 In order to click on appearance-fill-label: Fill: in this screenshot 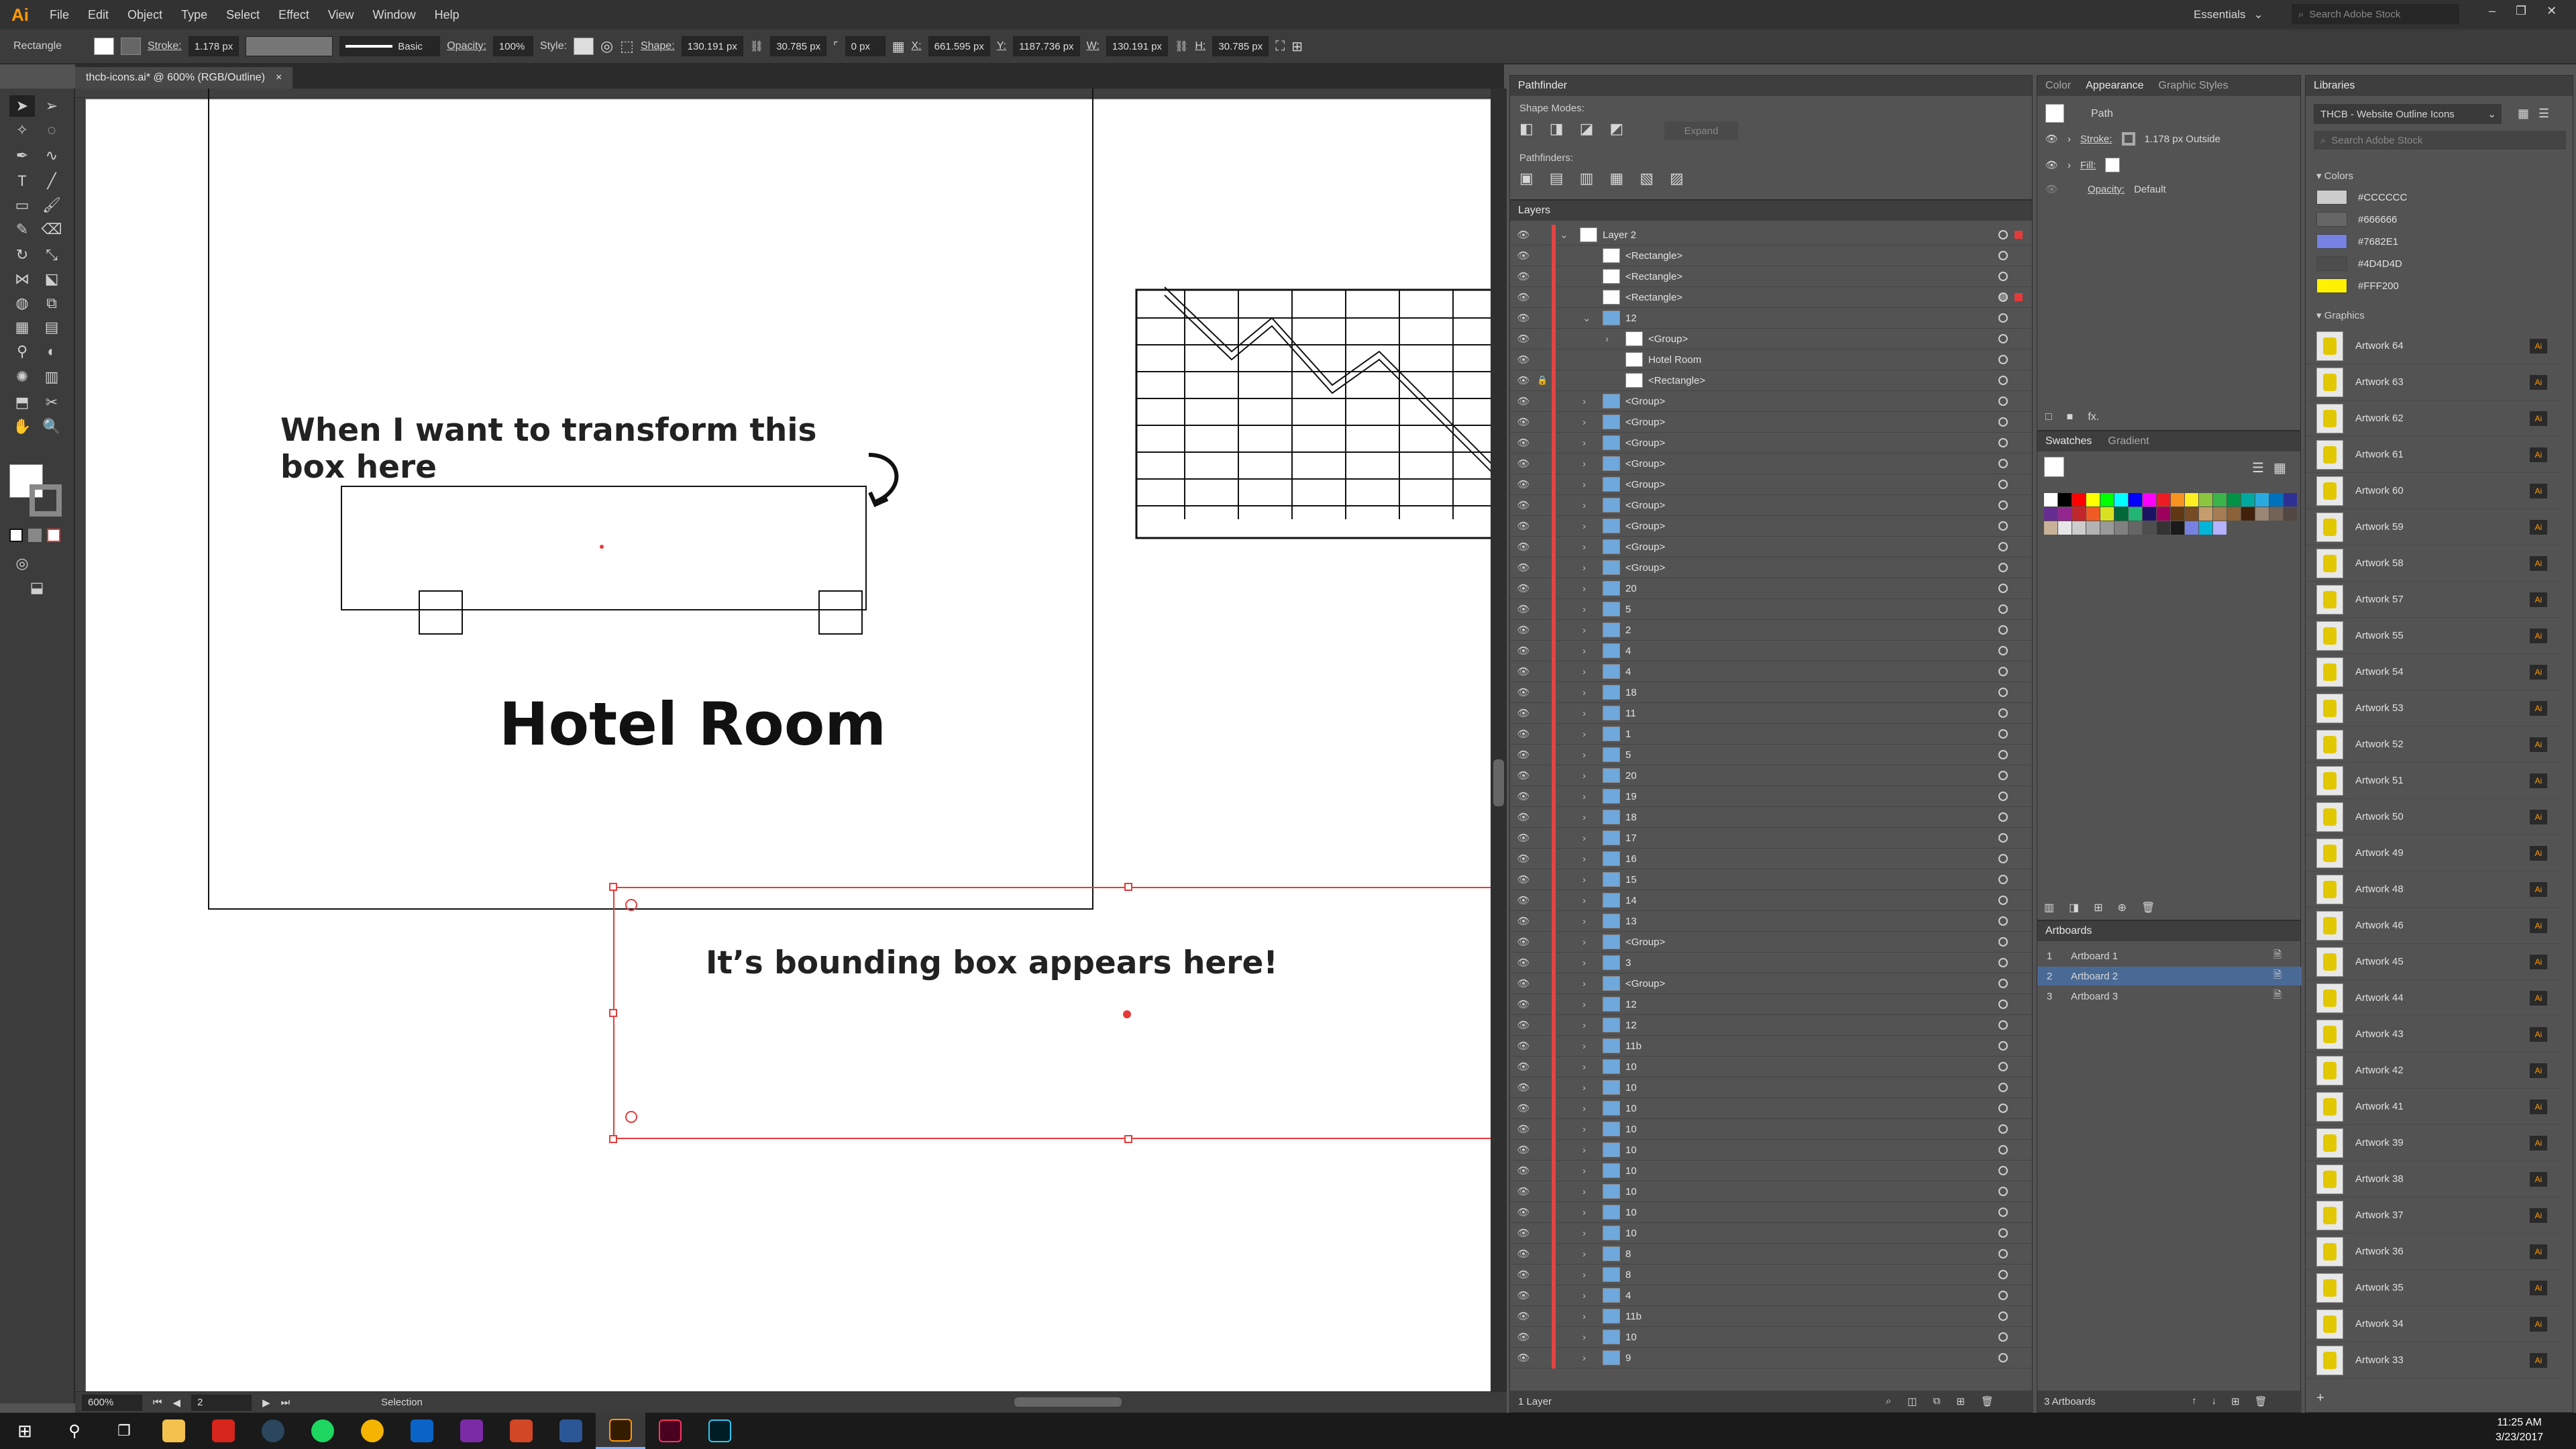, I will do `click(2088, 165)`.